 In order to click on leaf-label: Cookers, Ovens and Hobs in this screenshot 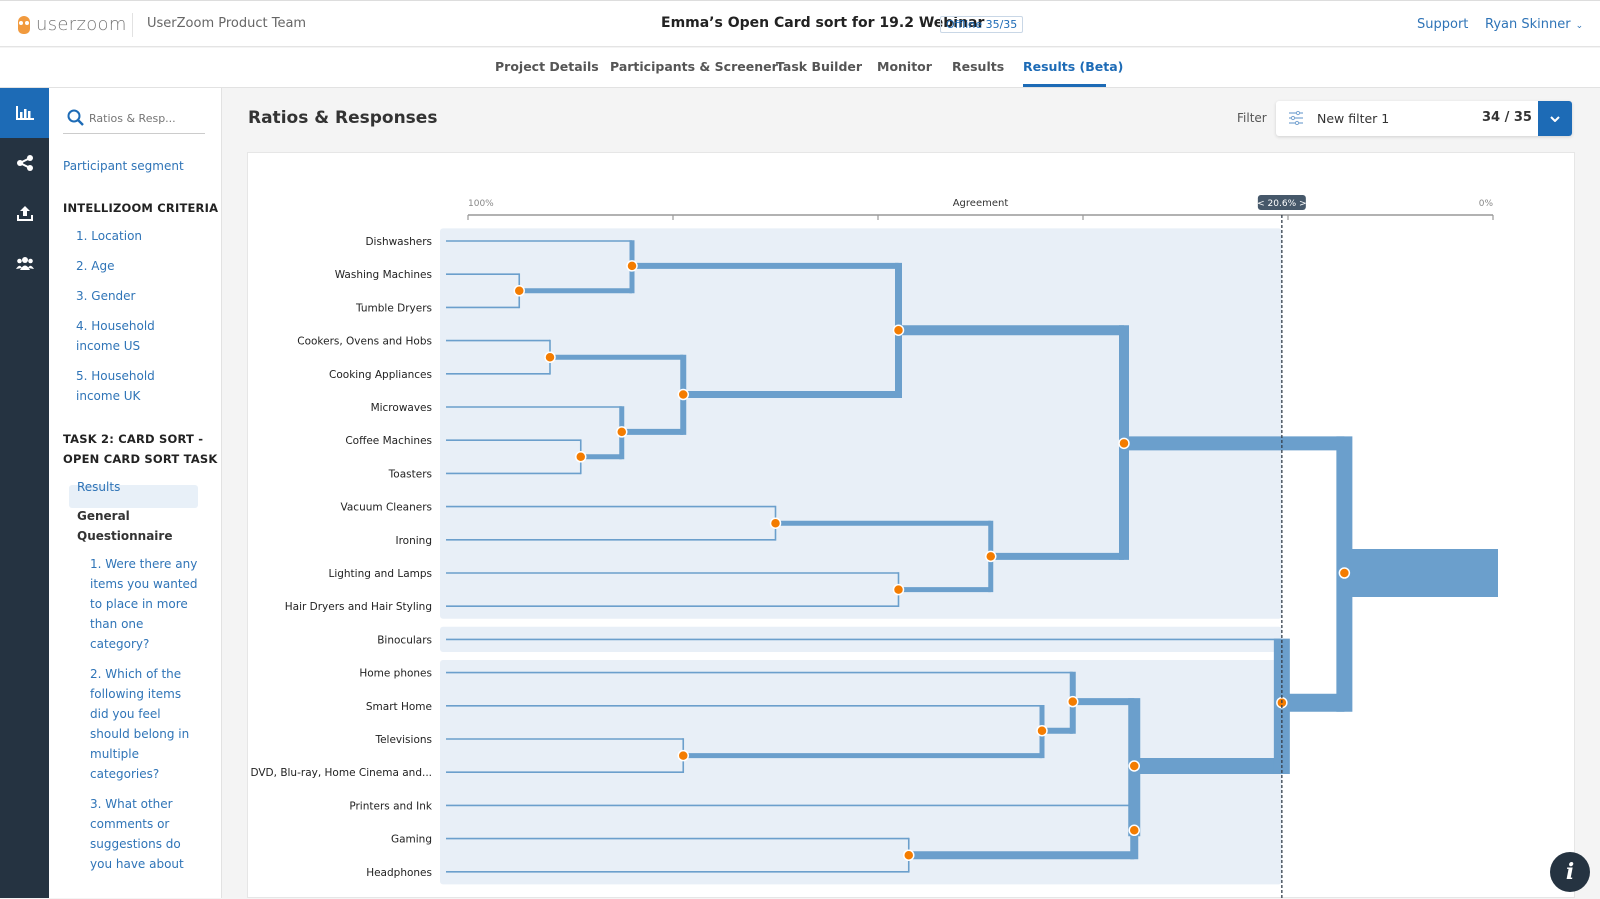, I will do `click(364, 342)`.